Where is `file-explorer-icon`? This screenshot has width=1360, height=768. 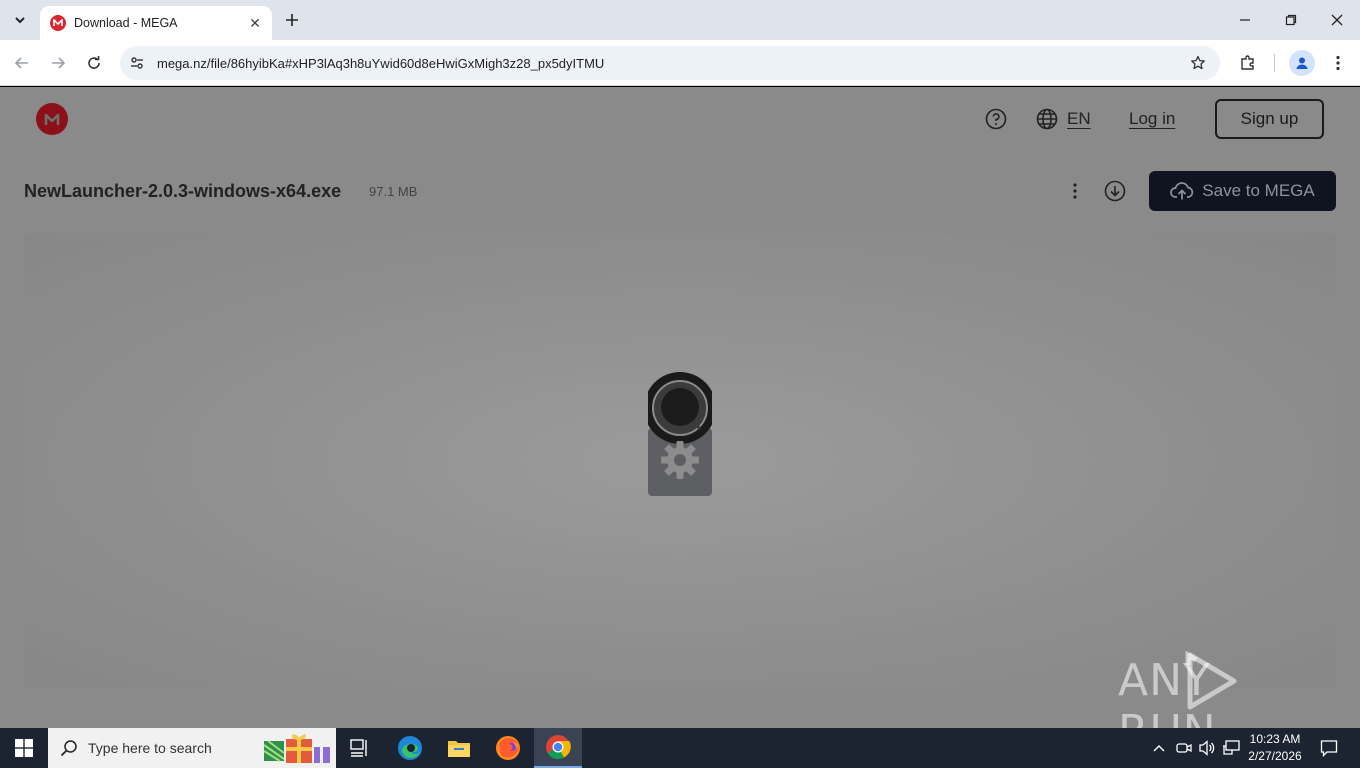
file-explorer-icon is located at coordinates (459, 748).